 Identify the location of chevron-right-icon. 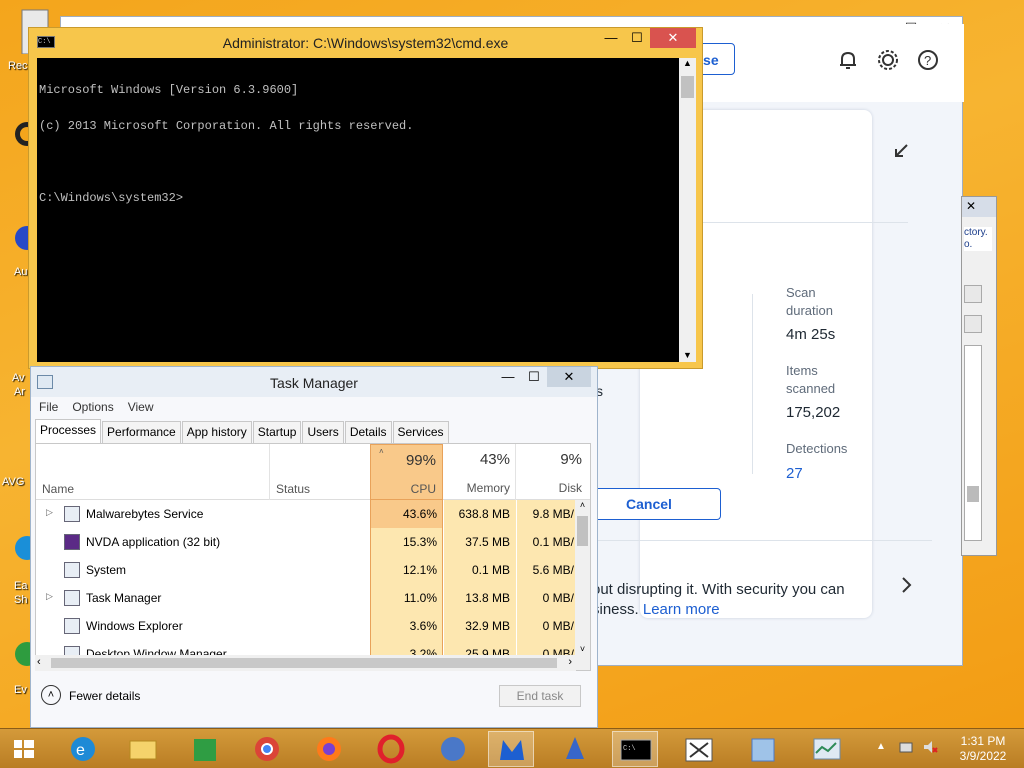
(907, 585).